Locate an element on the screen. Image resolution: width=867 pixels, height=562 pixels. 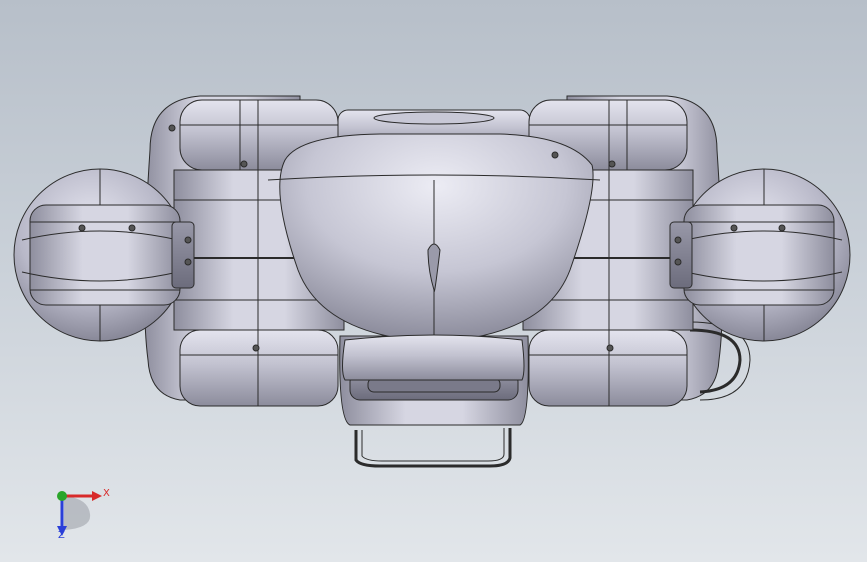
coordinate-triad: X Z is located at coordinates (83, 517).